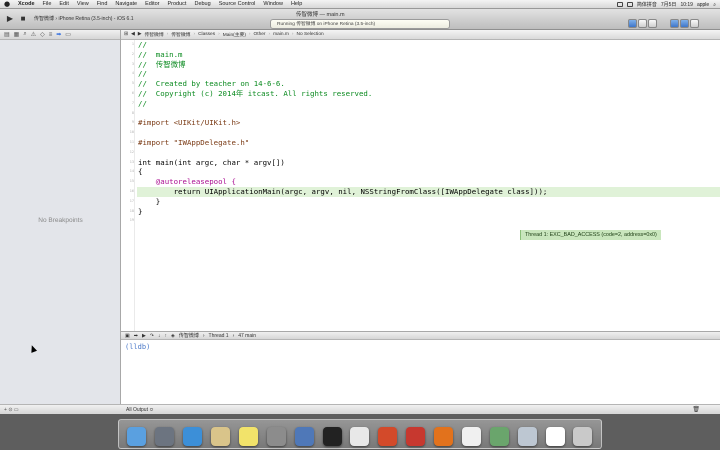 This screenshot has height=450, width=720. What do you see at coordinates (83, 4) in the screenshot?
I see `menu-view: View` at bounding box center [83, 4].